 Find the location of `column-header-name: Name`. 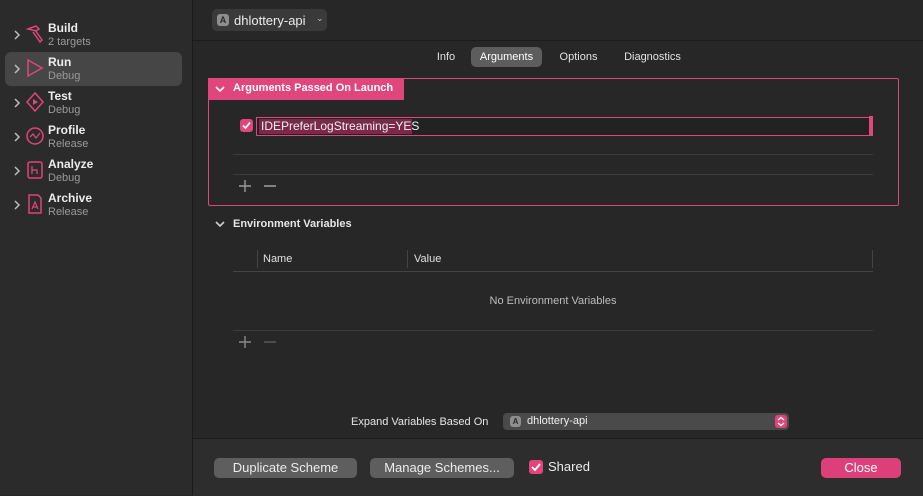

column-header-name: Name is located at coordinates (277, 259).